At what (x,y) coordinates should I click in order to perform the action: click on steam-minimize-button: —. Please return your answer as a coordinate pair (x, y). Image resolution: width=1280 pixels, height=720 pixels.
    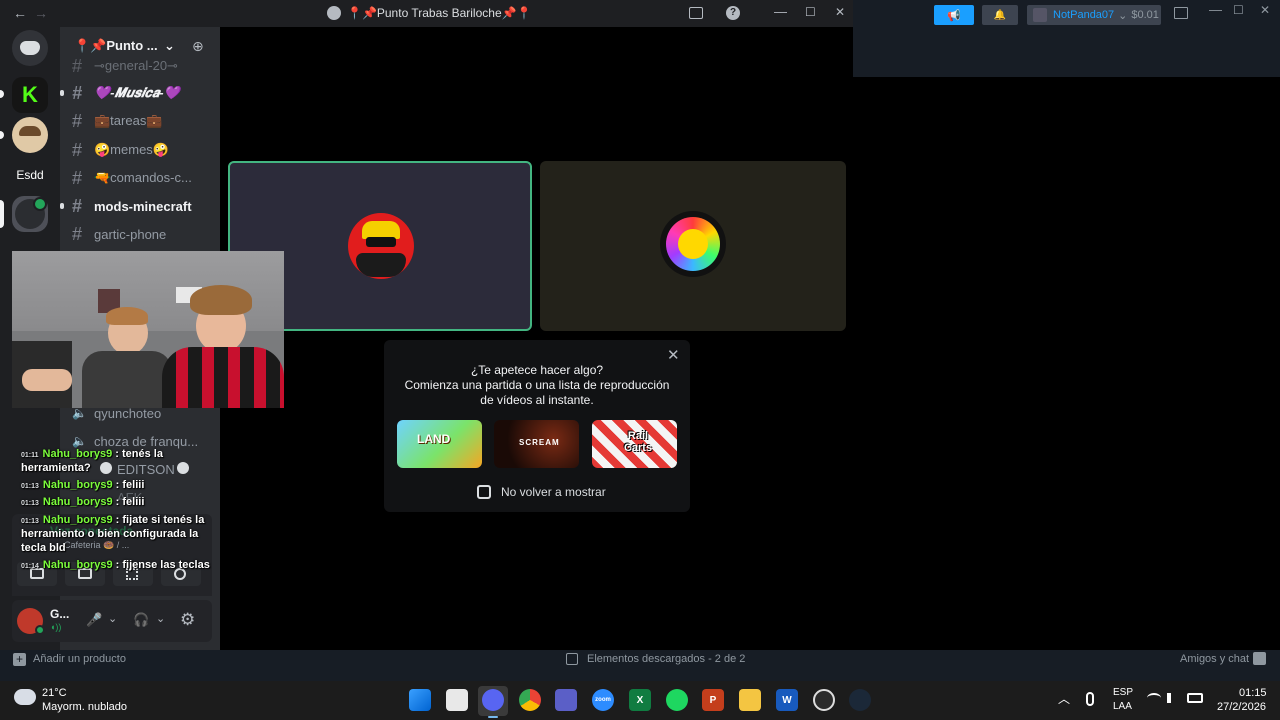
    Looking at the image, I should click on (1215, 9).